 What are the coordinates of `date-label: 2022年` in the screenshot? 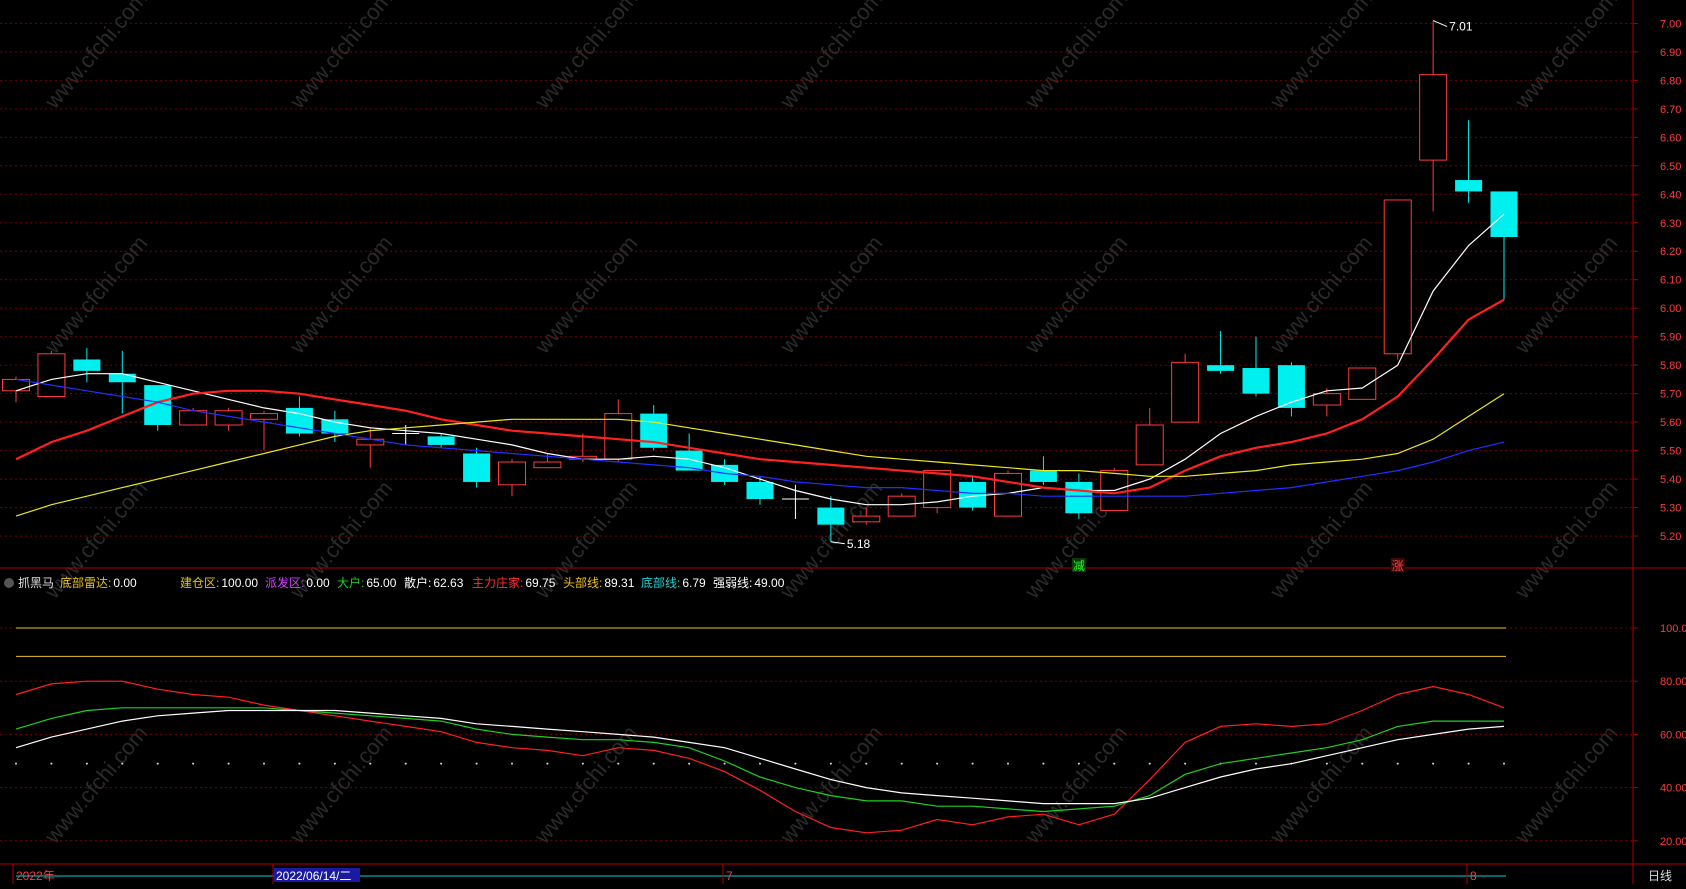 It's located at (35, 876).